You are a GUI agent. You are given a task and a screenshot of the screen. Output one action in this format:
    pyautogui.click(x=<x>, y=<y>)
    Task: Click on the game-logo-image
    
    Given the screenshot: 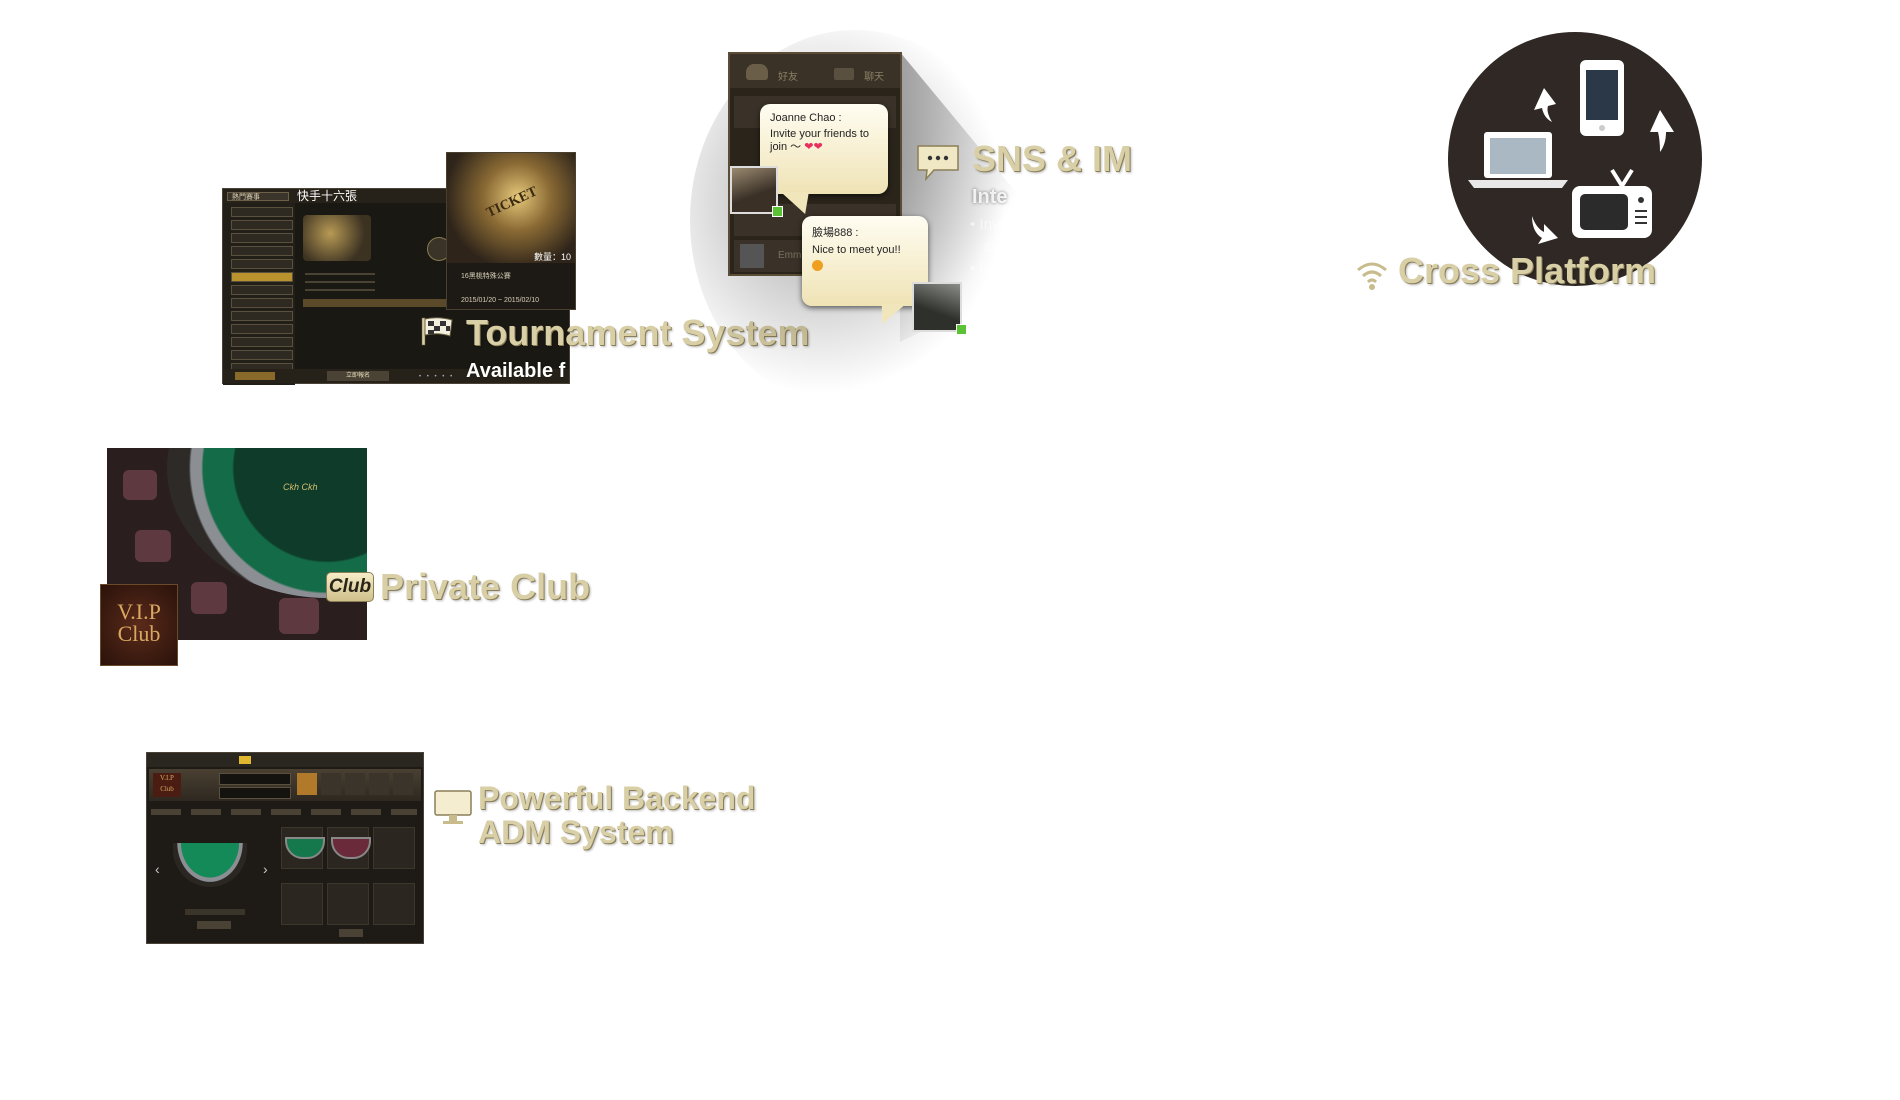 What is the action you would take?
    pyautogui.click(x=337, y=238)
    